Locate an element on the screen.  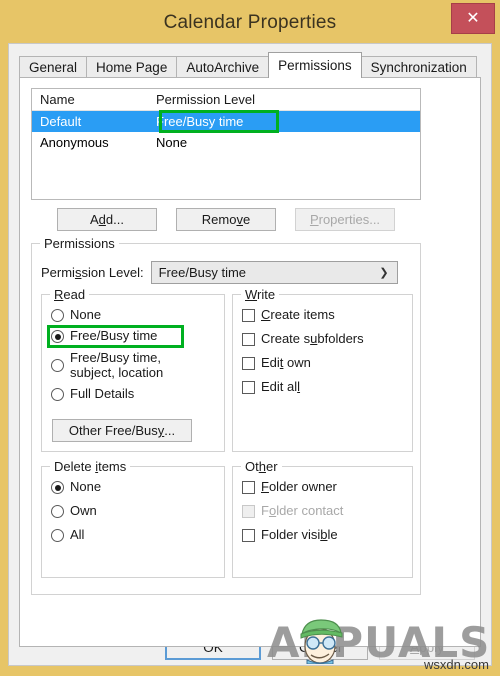
checkbox-folder-contact: Folder contact is located at coordinates (327, 510).